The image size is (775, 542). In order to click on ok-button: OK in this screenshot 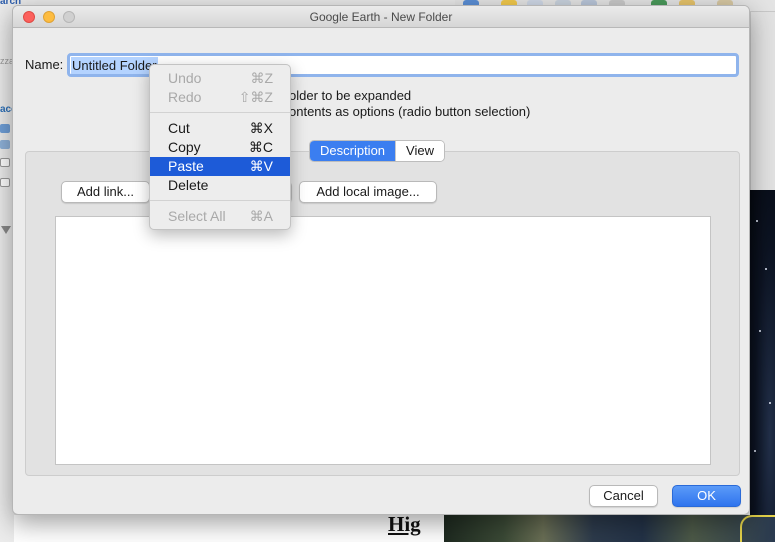, I will do `click(706, 496)`.